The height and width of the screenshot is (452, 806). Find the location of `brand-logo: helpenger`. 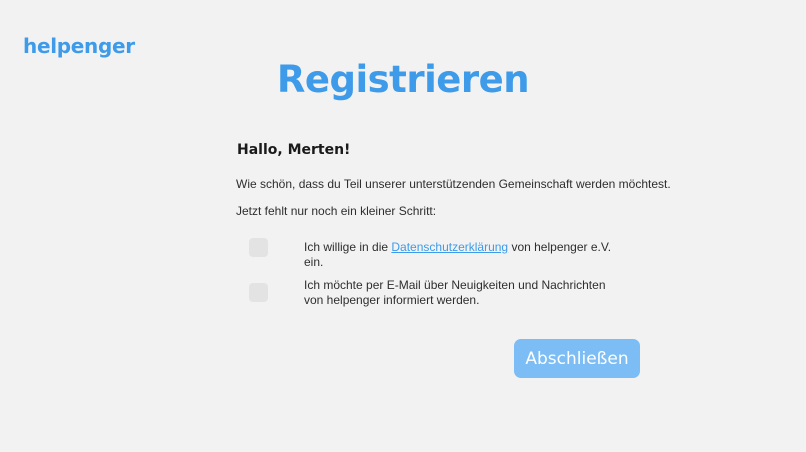

brand-logo: helpenger is located at coordinates (79, 46).